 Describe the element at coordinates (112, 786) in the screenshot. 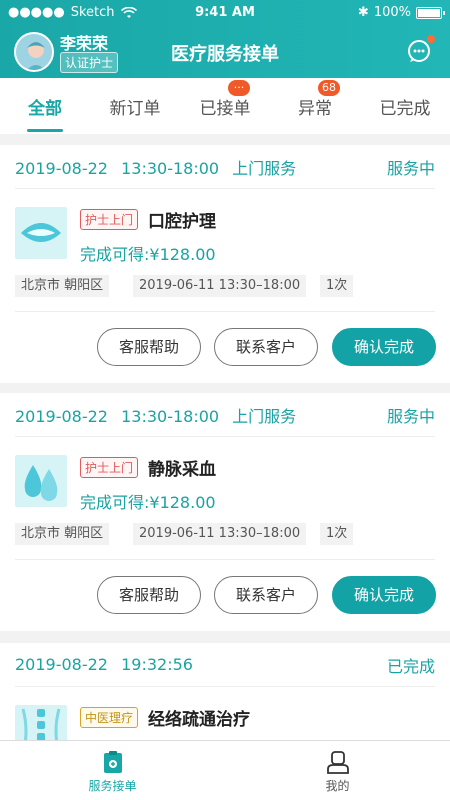

I see `nav-service-orders-label: 服务接单` at that location.